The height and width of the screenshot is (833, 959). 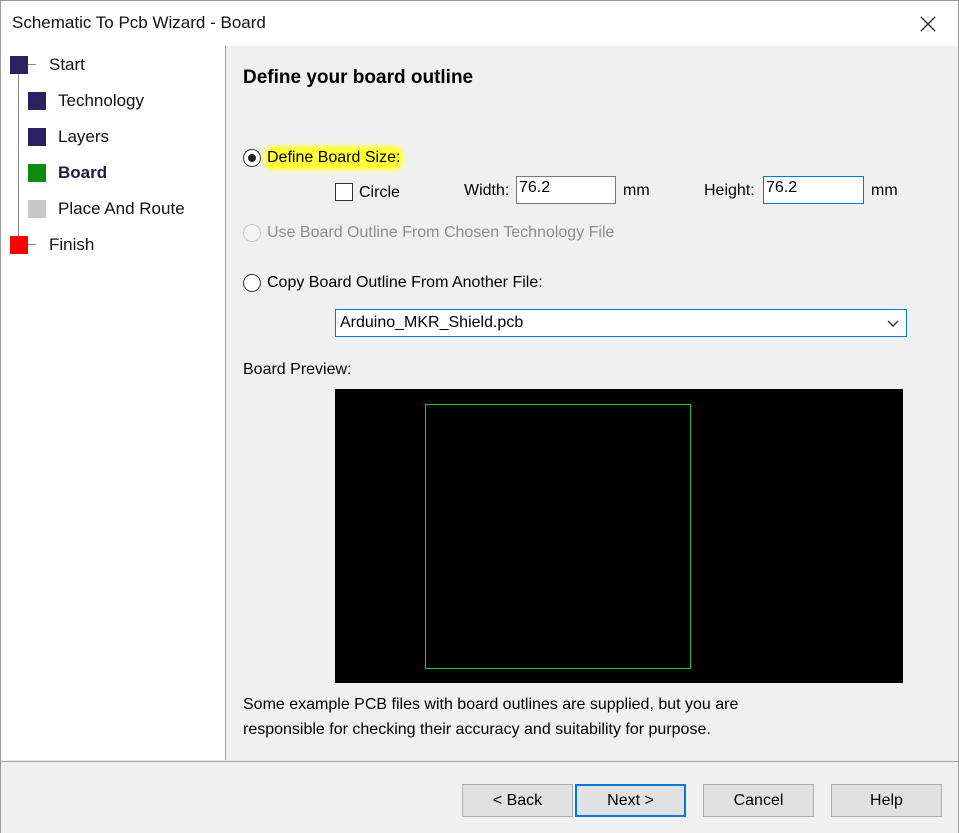 What do you see at coordinates (566, 190) in the screenshot?
I see `width-field: 76.2` at bounding box center [566, 190].